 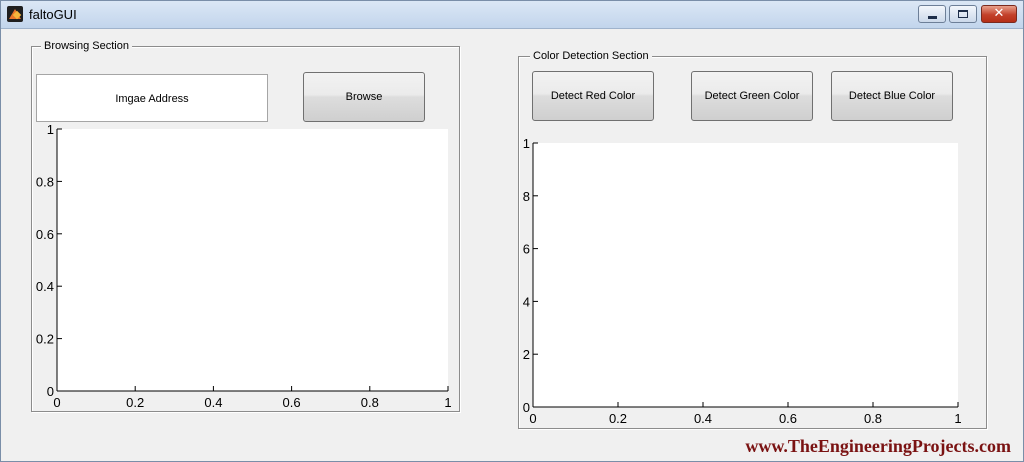 I want to click on y-tick-label: 0.2, so click(x=45, y=339).